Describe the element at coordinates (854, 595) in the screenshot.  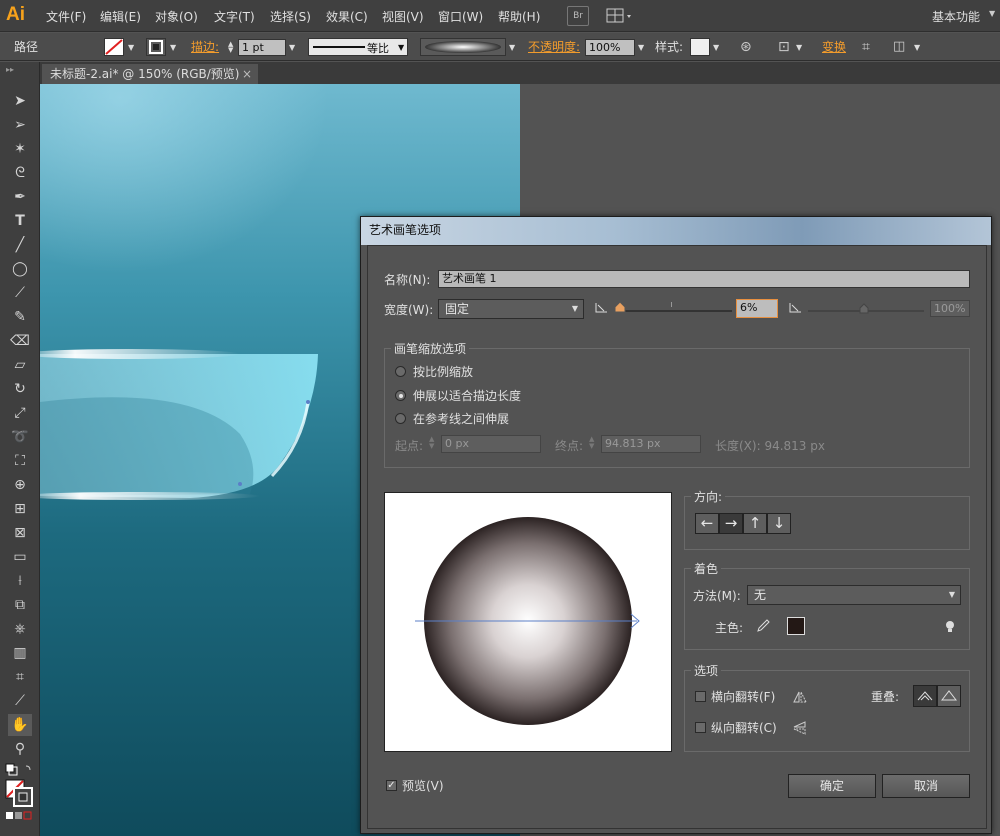
I see `method-select: 无 ▼` at that location.